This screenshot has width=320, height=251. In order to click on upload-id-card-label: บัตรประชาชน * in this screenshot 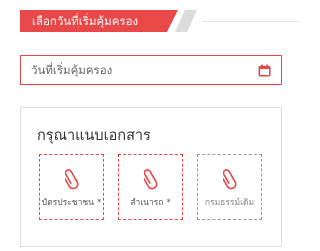, I will do `click(71, 202)`.